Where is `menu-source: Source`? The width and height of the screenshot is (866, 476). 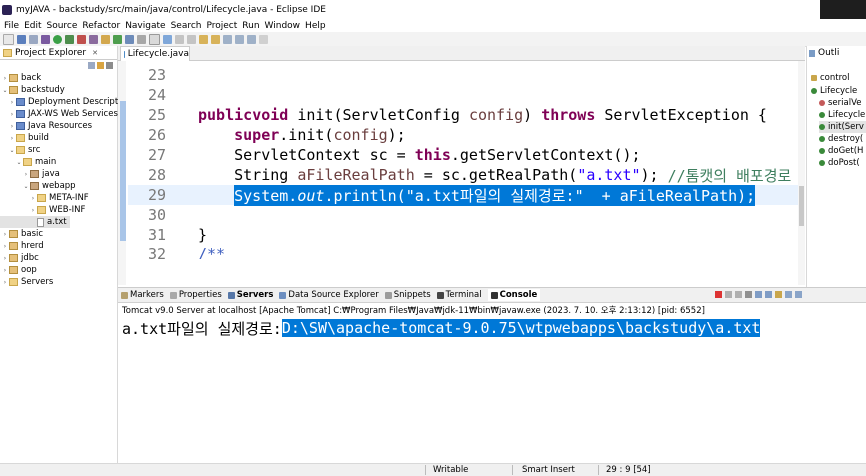 menu-source: Source is located at coordinates (62, 26).